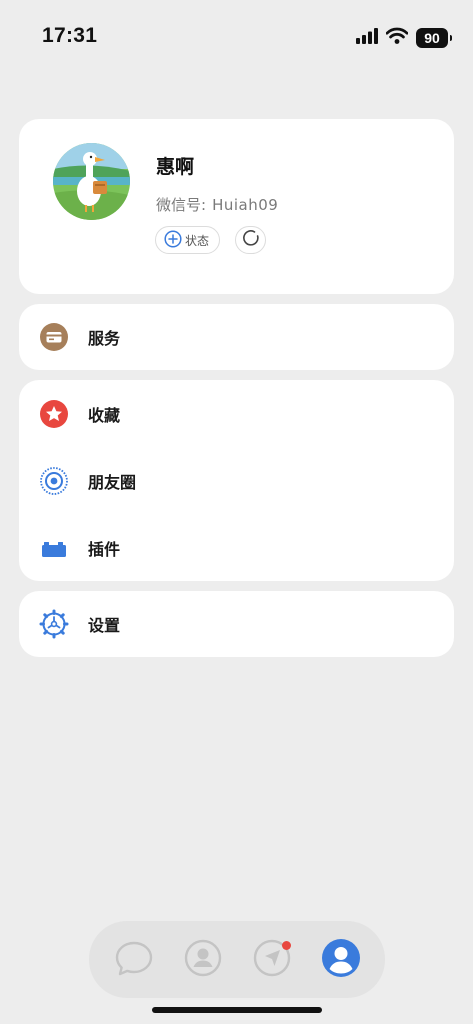 The width and height of the screenshot is (473, 1024). Describe the element at coordinates (112, 482) in the screenshot. I see `menu-label-moments: 朋友圈` at that location.